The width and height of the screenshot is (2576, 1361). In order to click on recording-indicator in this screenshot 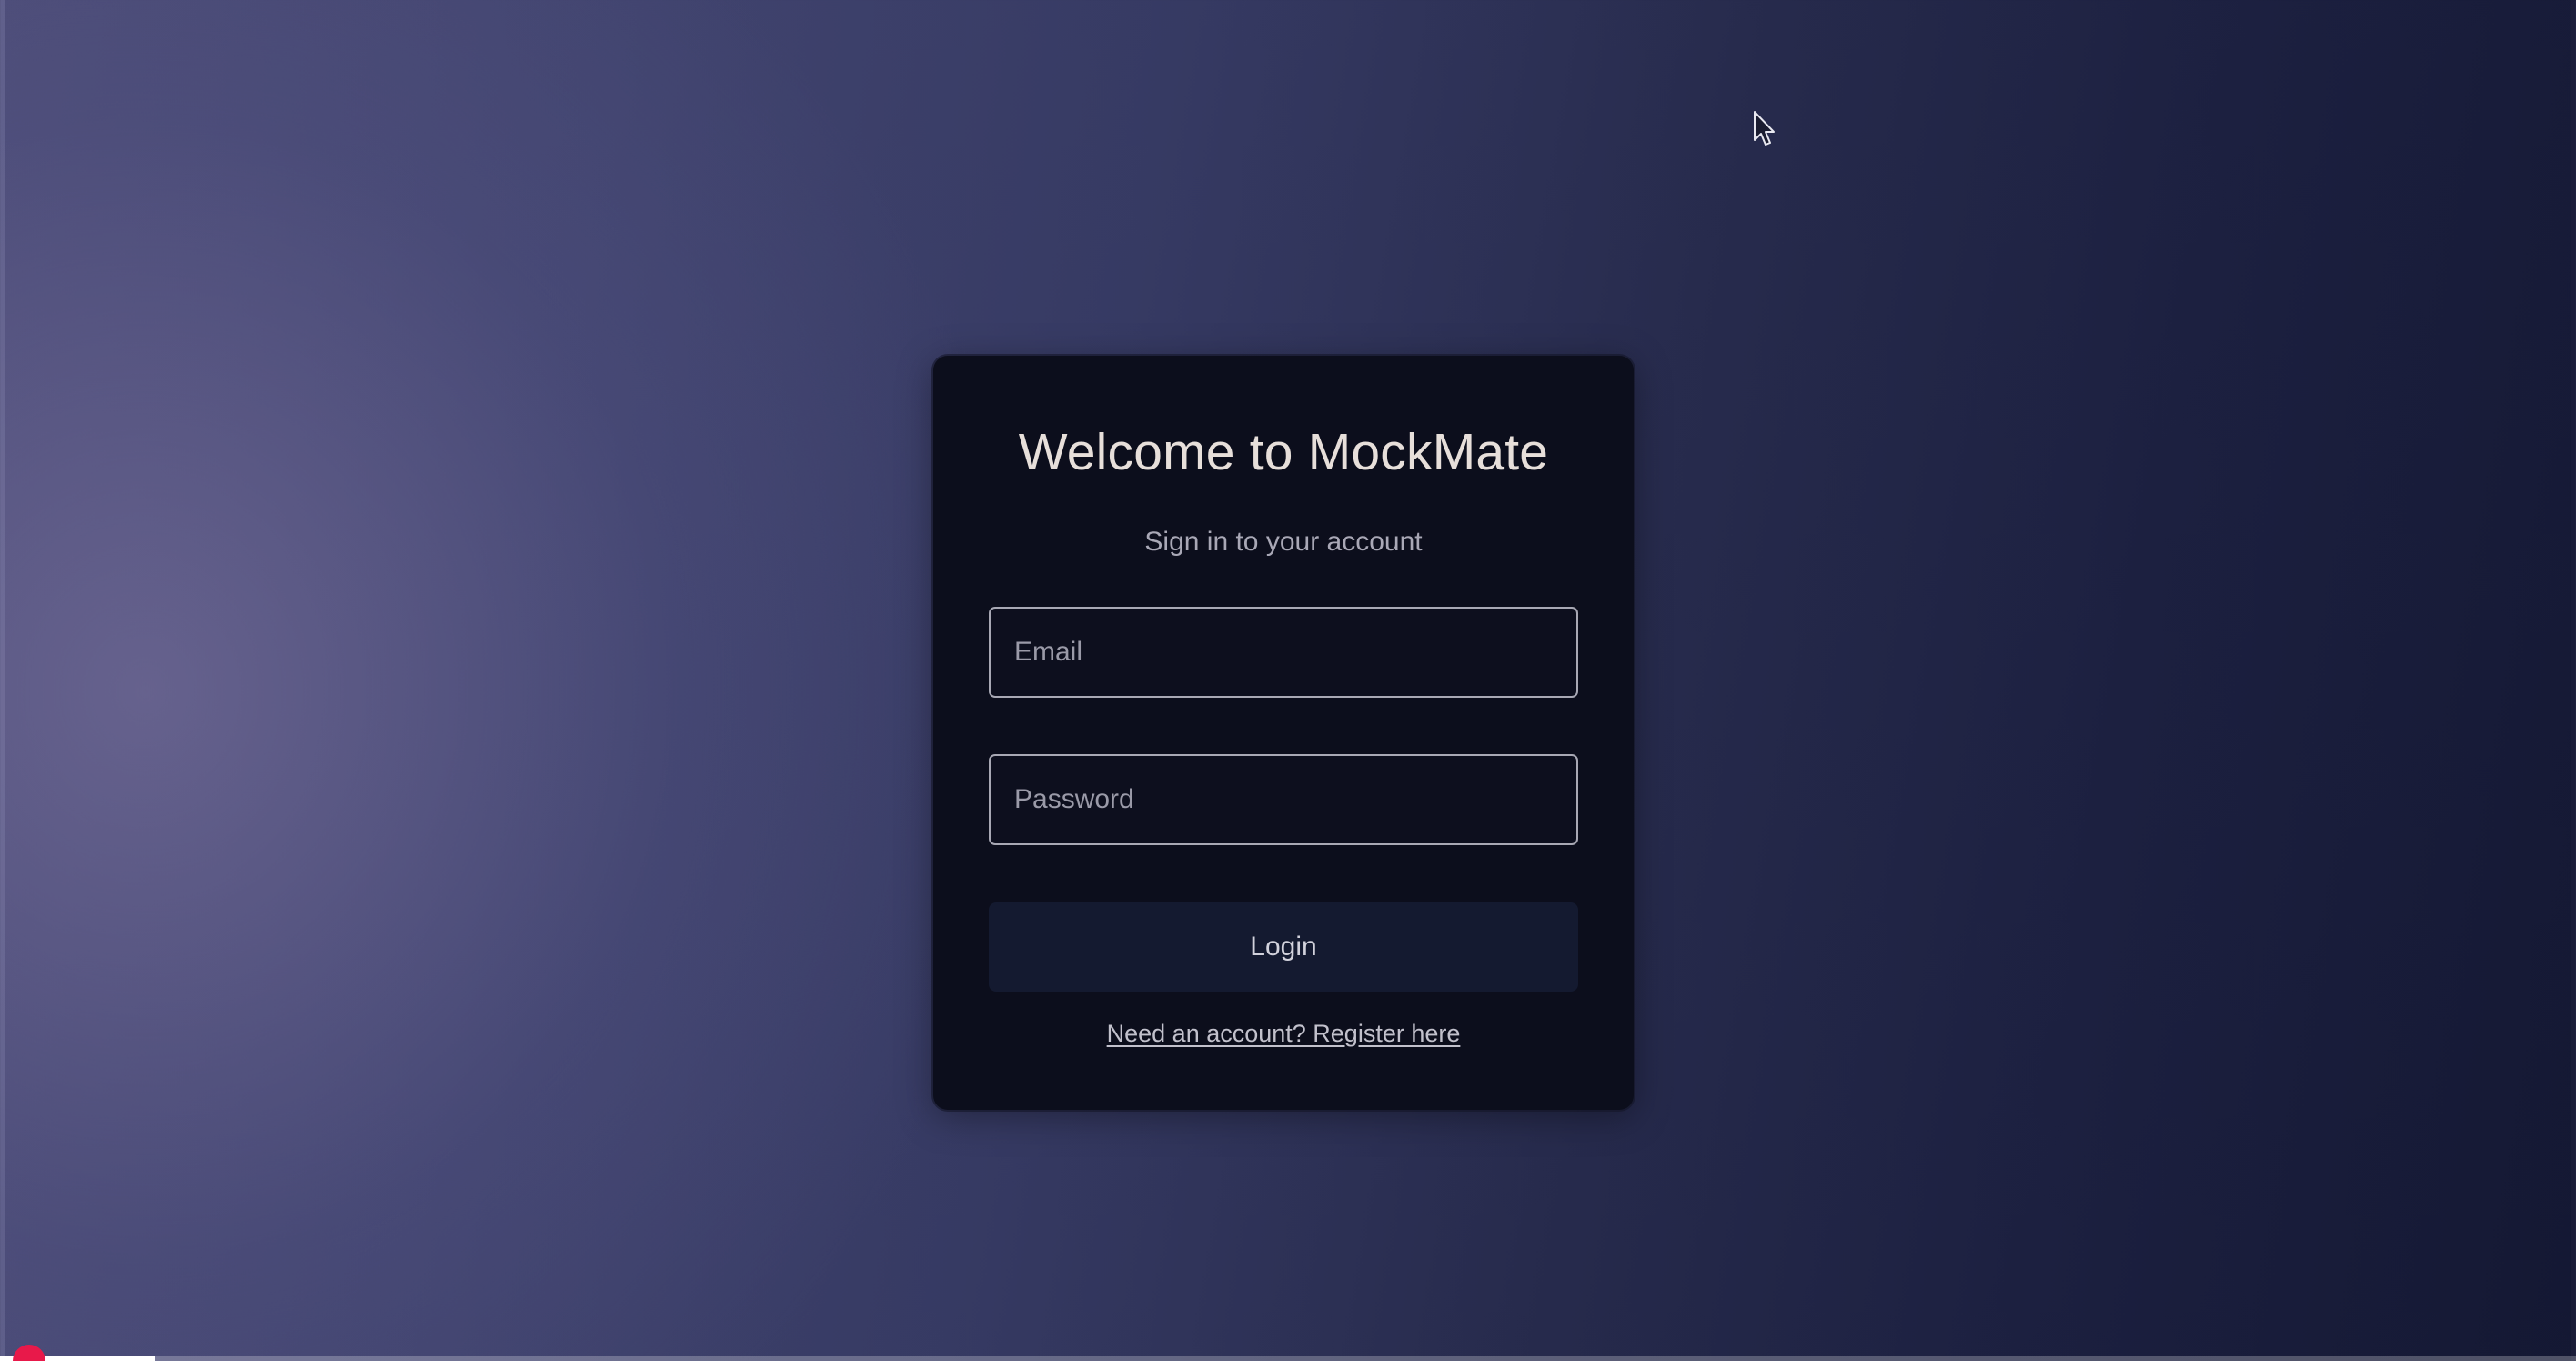, I will do `click(29, 1353)`.